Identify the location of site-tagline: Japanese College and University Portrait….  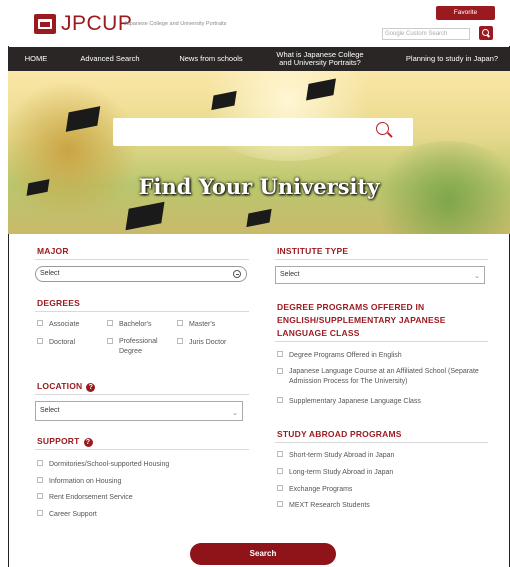
(175, 24).